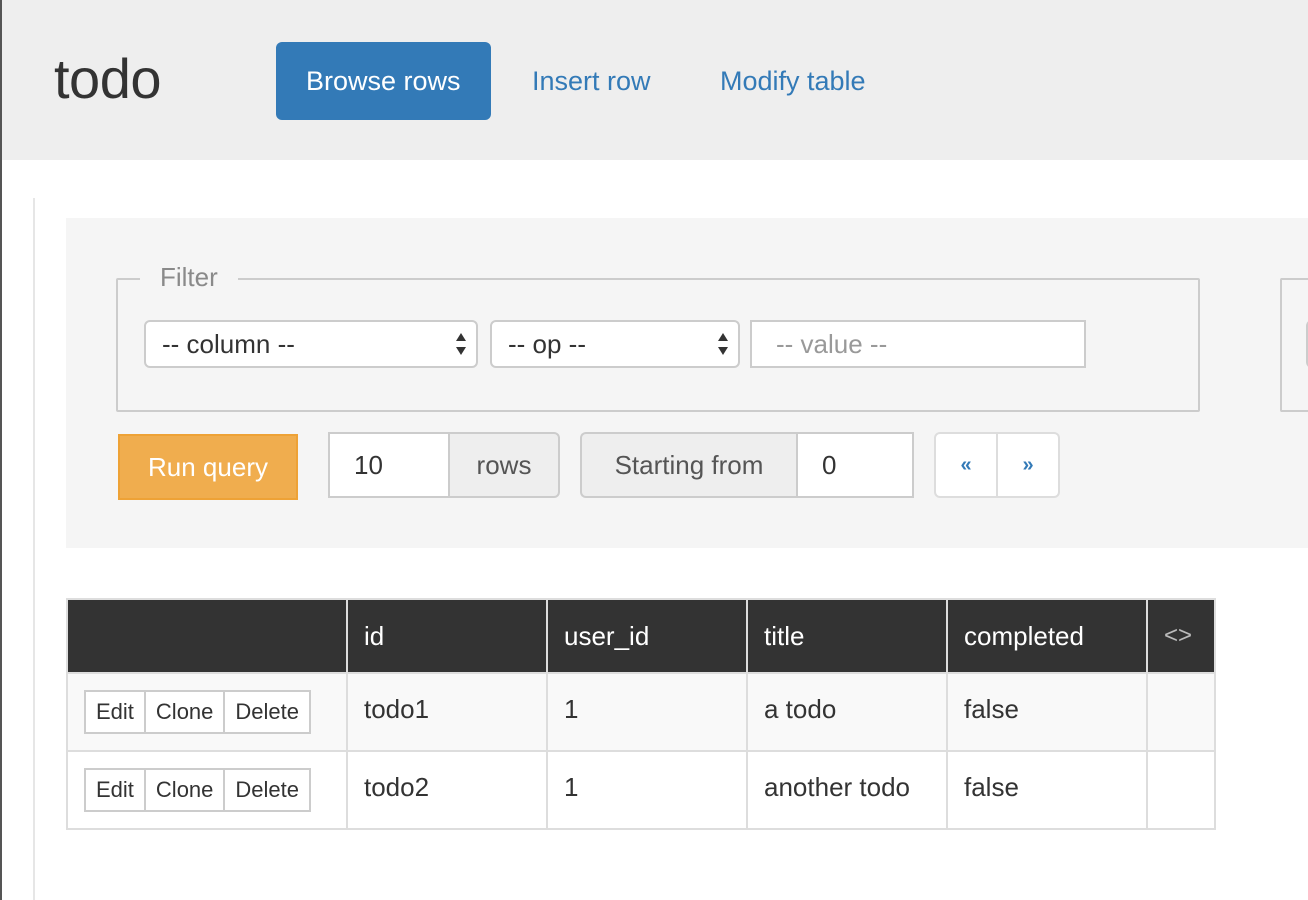 The image size is (1308, 900). I want to click on column-header-actions, so click(207, 636).